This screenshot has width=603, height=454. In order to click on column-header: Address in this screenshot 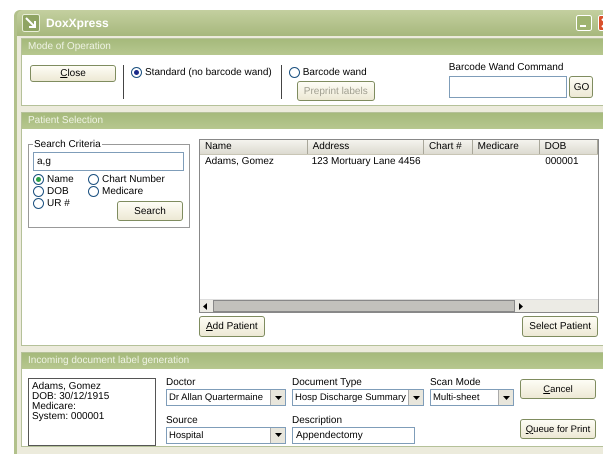, I will do `click(366, 147)`.